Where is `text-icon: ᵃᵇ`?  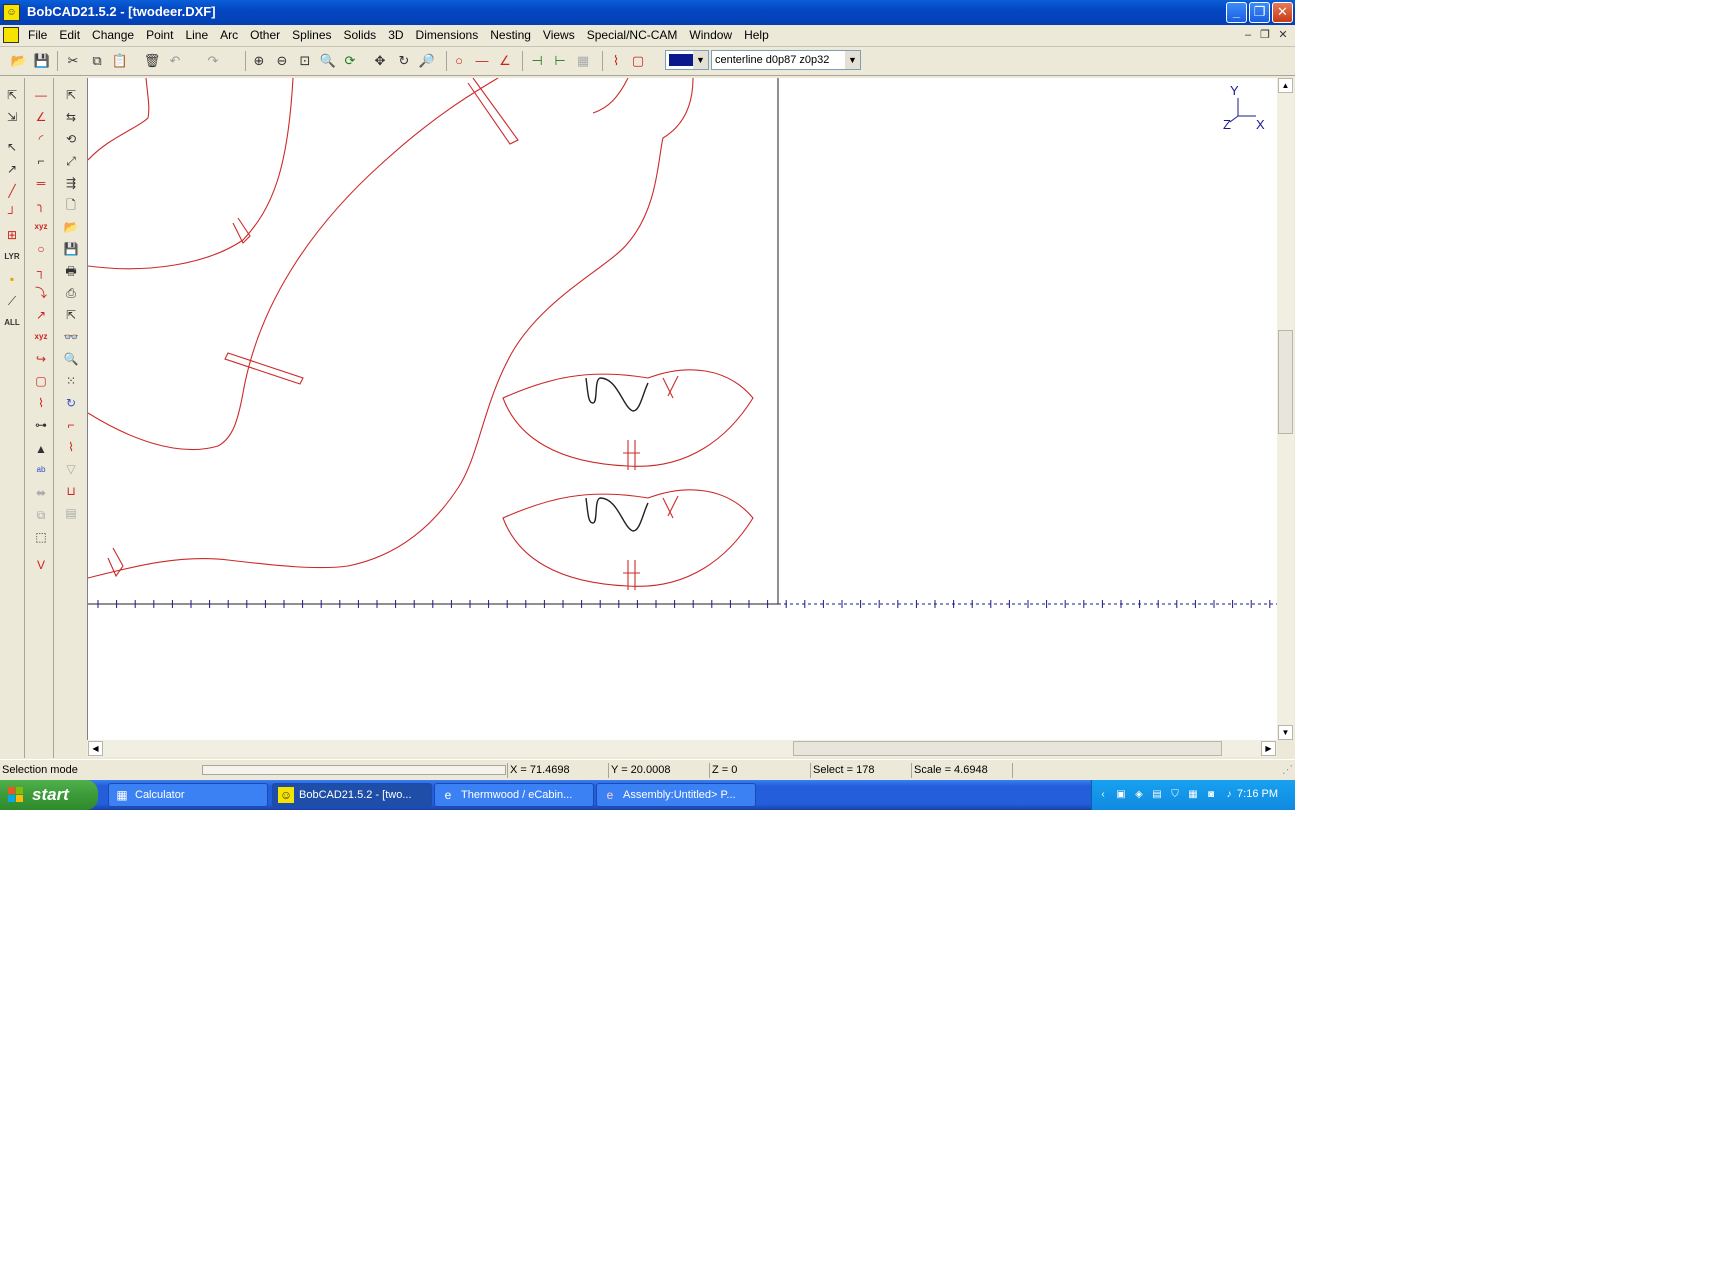
text-icon: ᵃᵇ is located at coordinates (41, 471).